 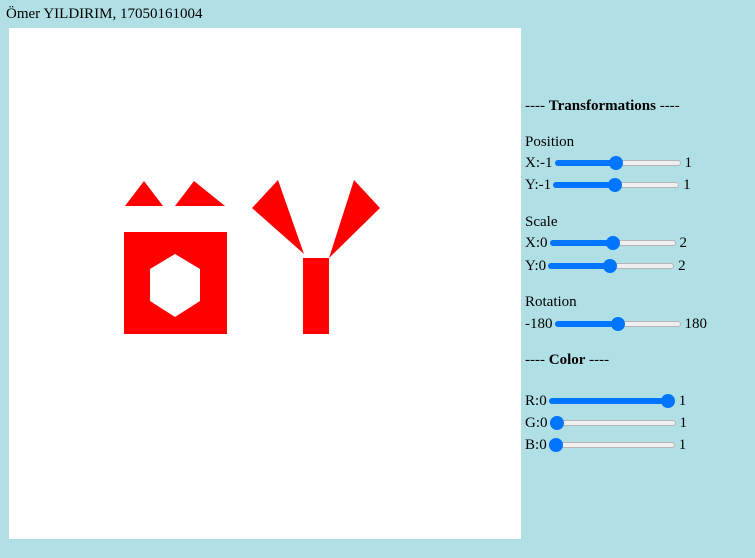 I want to click on rotation-slider, so click(x=617, y=324).